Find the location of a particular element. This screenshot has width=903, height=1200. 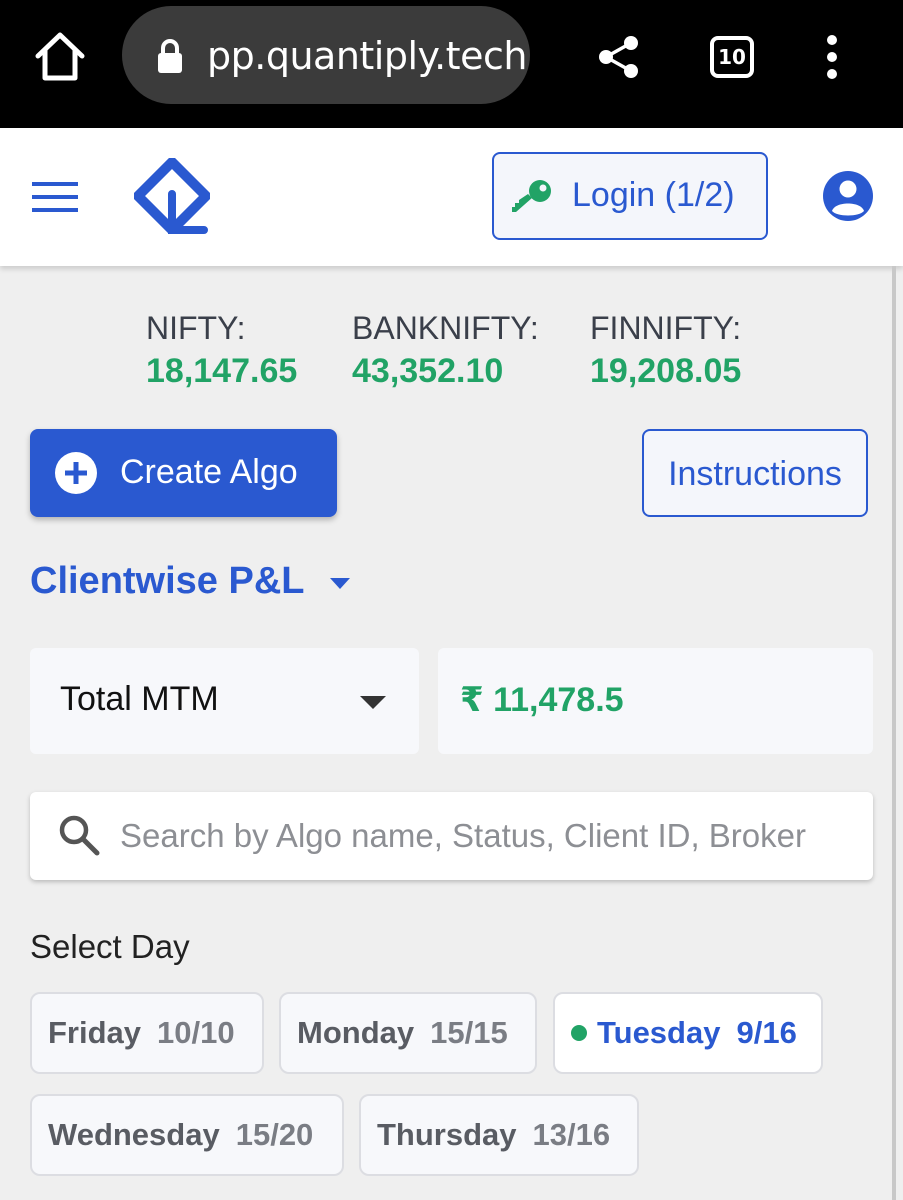

day-chip-wednesday: Wednesday 15/20 is located at coordinates (187, 1135).